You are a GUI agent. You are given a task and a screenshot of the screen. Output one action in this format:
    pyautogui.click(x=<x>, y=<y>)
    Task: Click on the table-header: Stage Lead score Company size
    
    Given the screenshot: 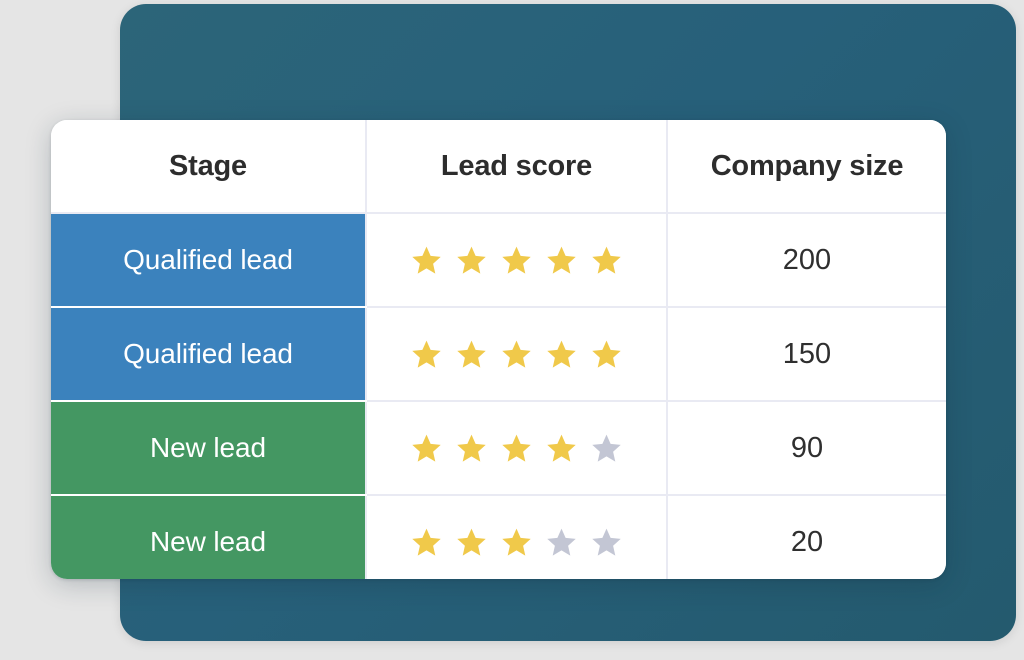 What is the action you would take?
    pyautogui.click(x=498, y=167)
    